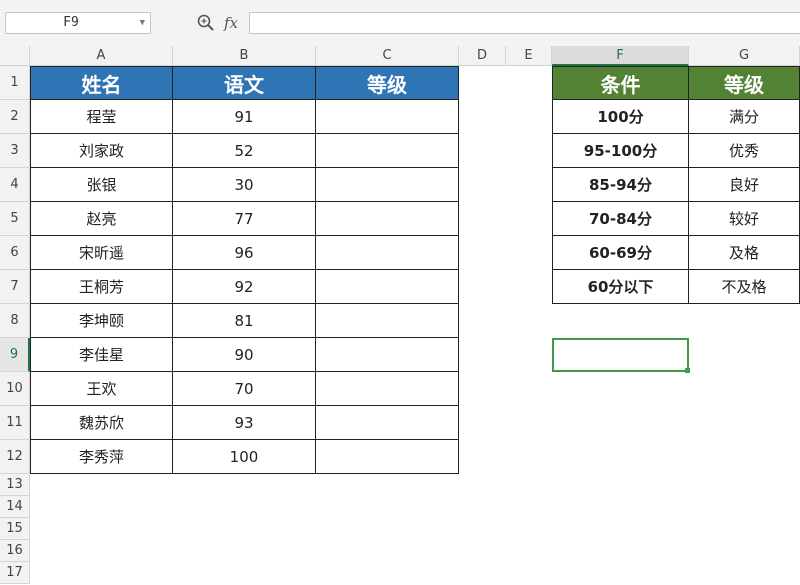 This screenshot has width=800, height=585. What do you see at coordinates (15, 389) in the screenshot?
I see `row-header-10: 10` at bounding box center [15, 389].